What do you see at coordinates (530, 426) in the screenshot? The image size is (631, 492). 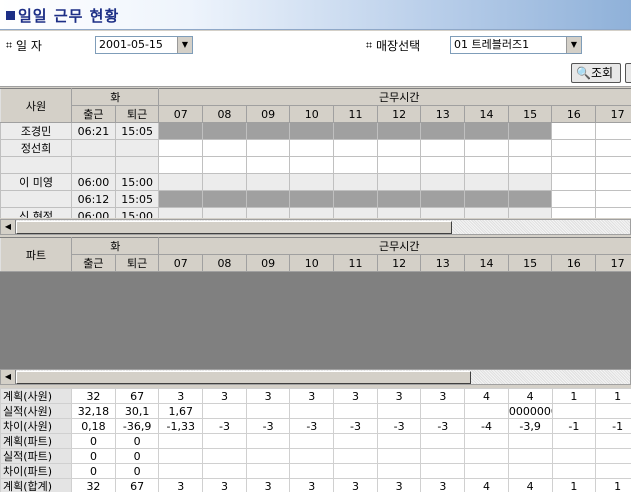 I see `summary-hour: -3,9` at bounding box center [530, 426].